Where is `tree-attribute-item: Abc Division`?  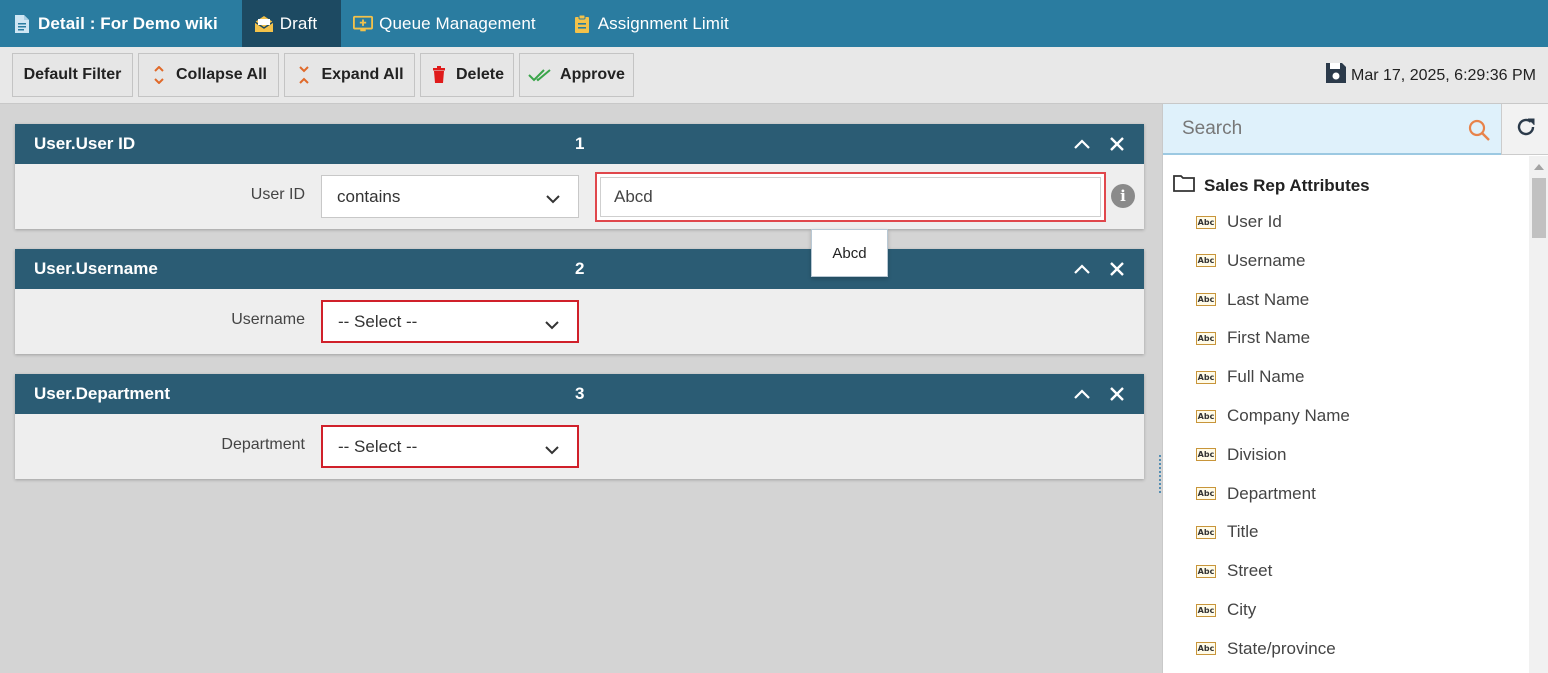
tree-attribute-item: Abc Division is located at coordinates (1241, 455).